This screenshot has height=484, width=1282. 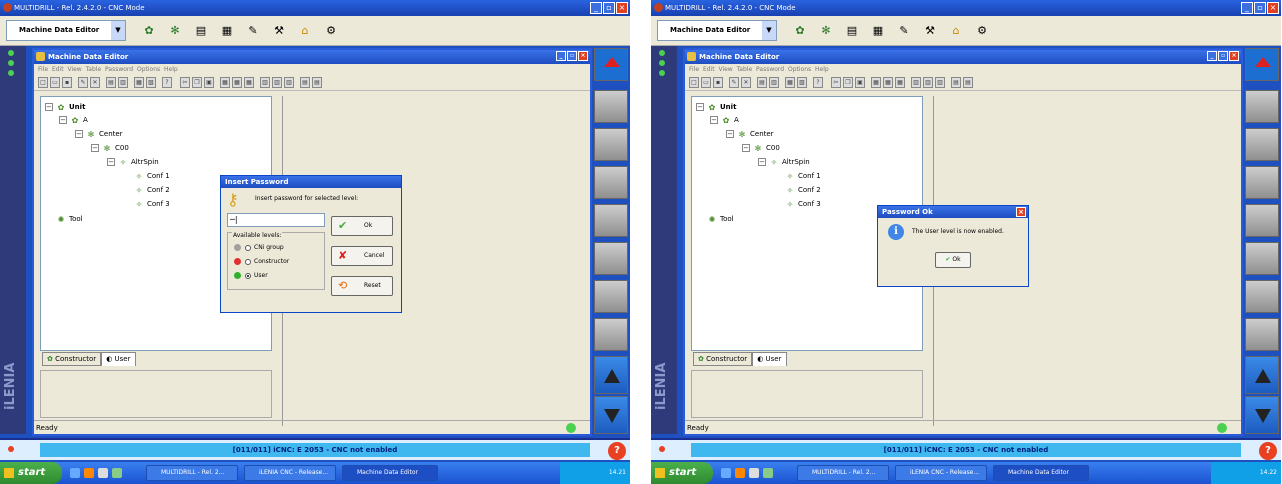 I want to click on gear-icon: ✻, so click(x=175, y=31).